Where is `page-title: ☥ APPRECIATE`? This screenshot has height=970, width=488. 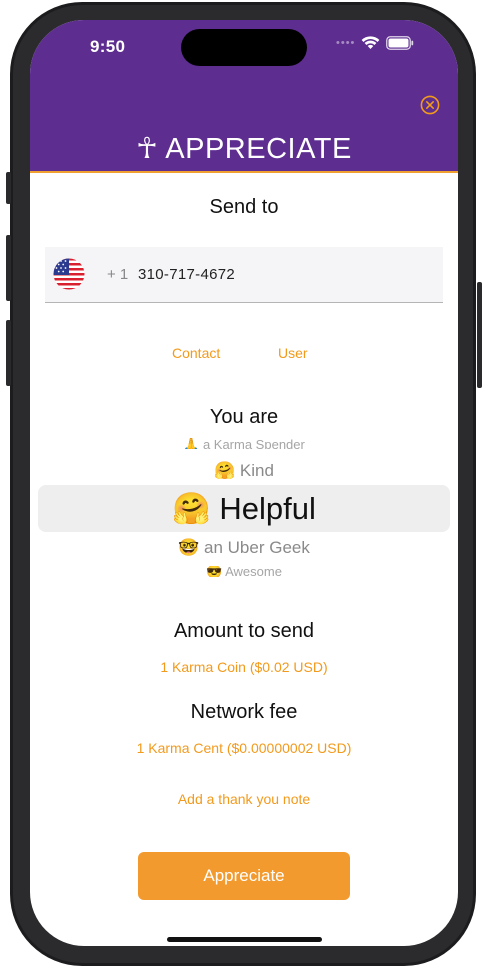 page-title: ☥ APPRECIATE is located at coordinates (244, 149).